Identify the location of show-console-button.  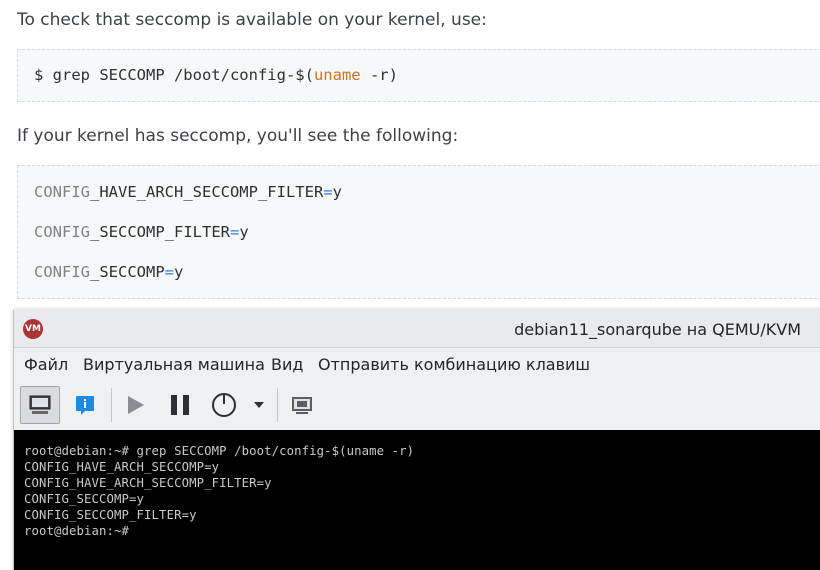
(40, 405).